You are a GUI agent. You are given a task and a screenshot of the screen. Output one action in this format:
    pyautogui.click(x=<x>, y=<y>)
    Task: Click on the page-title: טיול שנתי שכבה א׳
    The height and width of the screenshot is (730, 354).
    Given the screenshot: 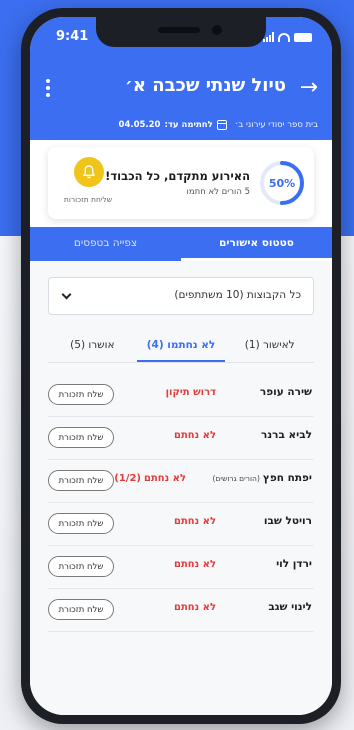 What is the action you would take?
    pyautogui.click(x=205, y=85)
    